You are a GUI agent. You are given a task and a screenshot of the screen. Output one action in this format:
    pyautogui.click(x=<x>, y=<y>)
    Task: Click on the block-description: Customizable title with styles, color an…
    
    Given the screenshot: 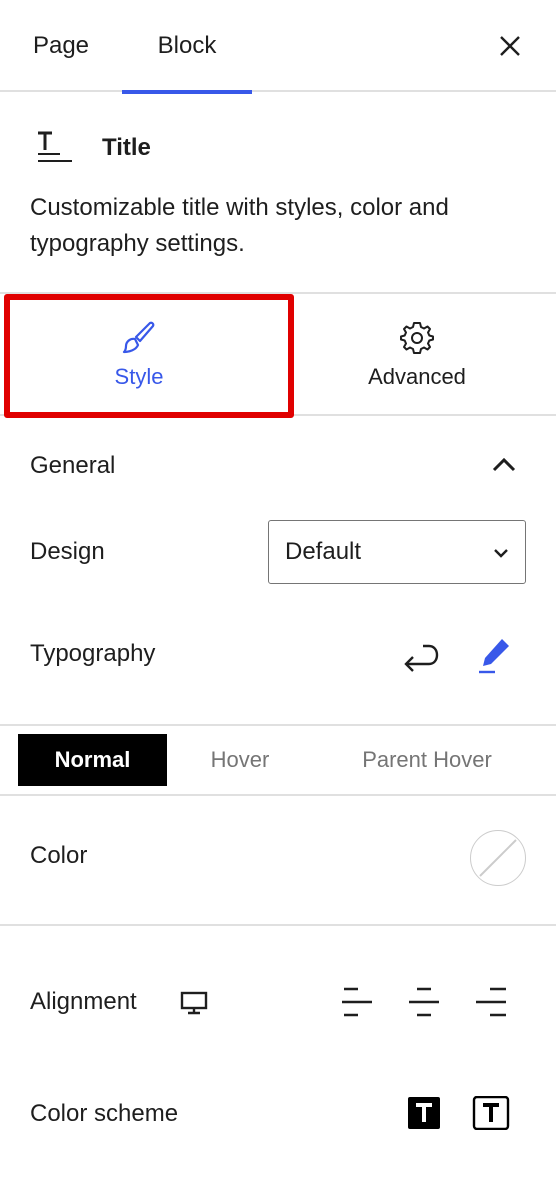 What is the action you would take?
    pyautogui.click(x=239, y=225)
    